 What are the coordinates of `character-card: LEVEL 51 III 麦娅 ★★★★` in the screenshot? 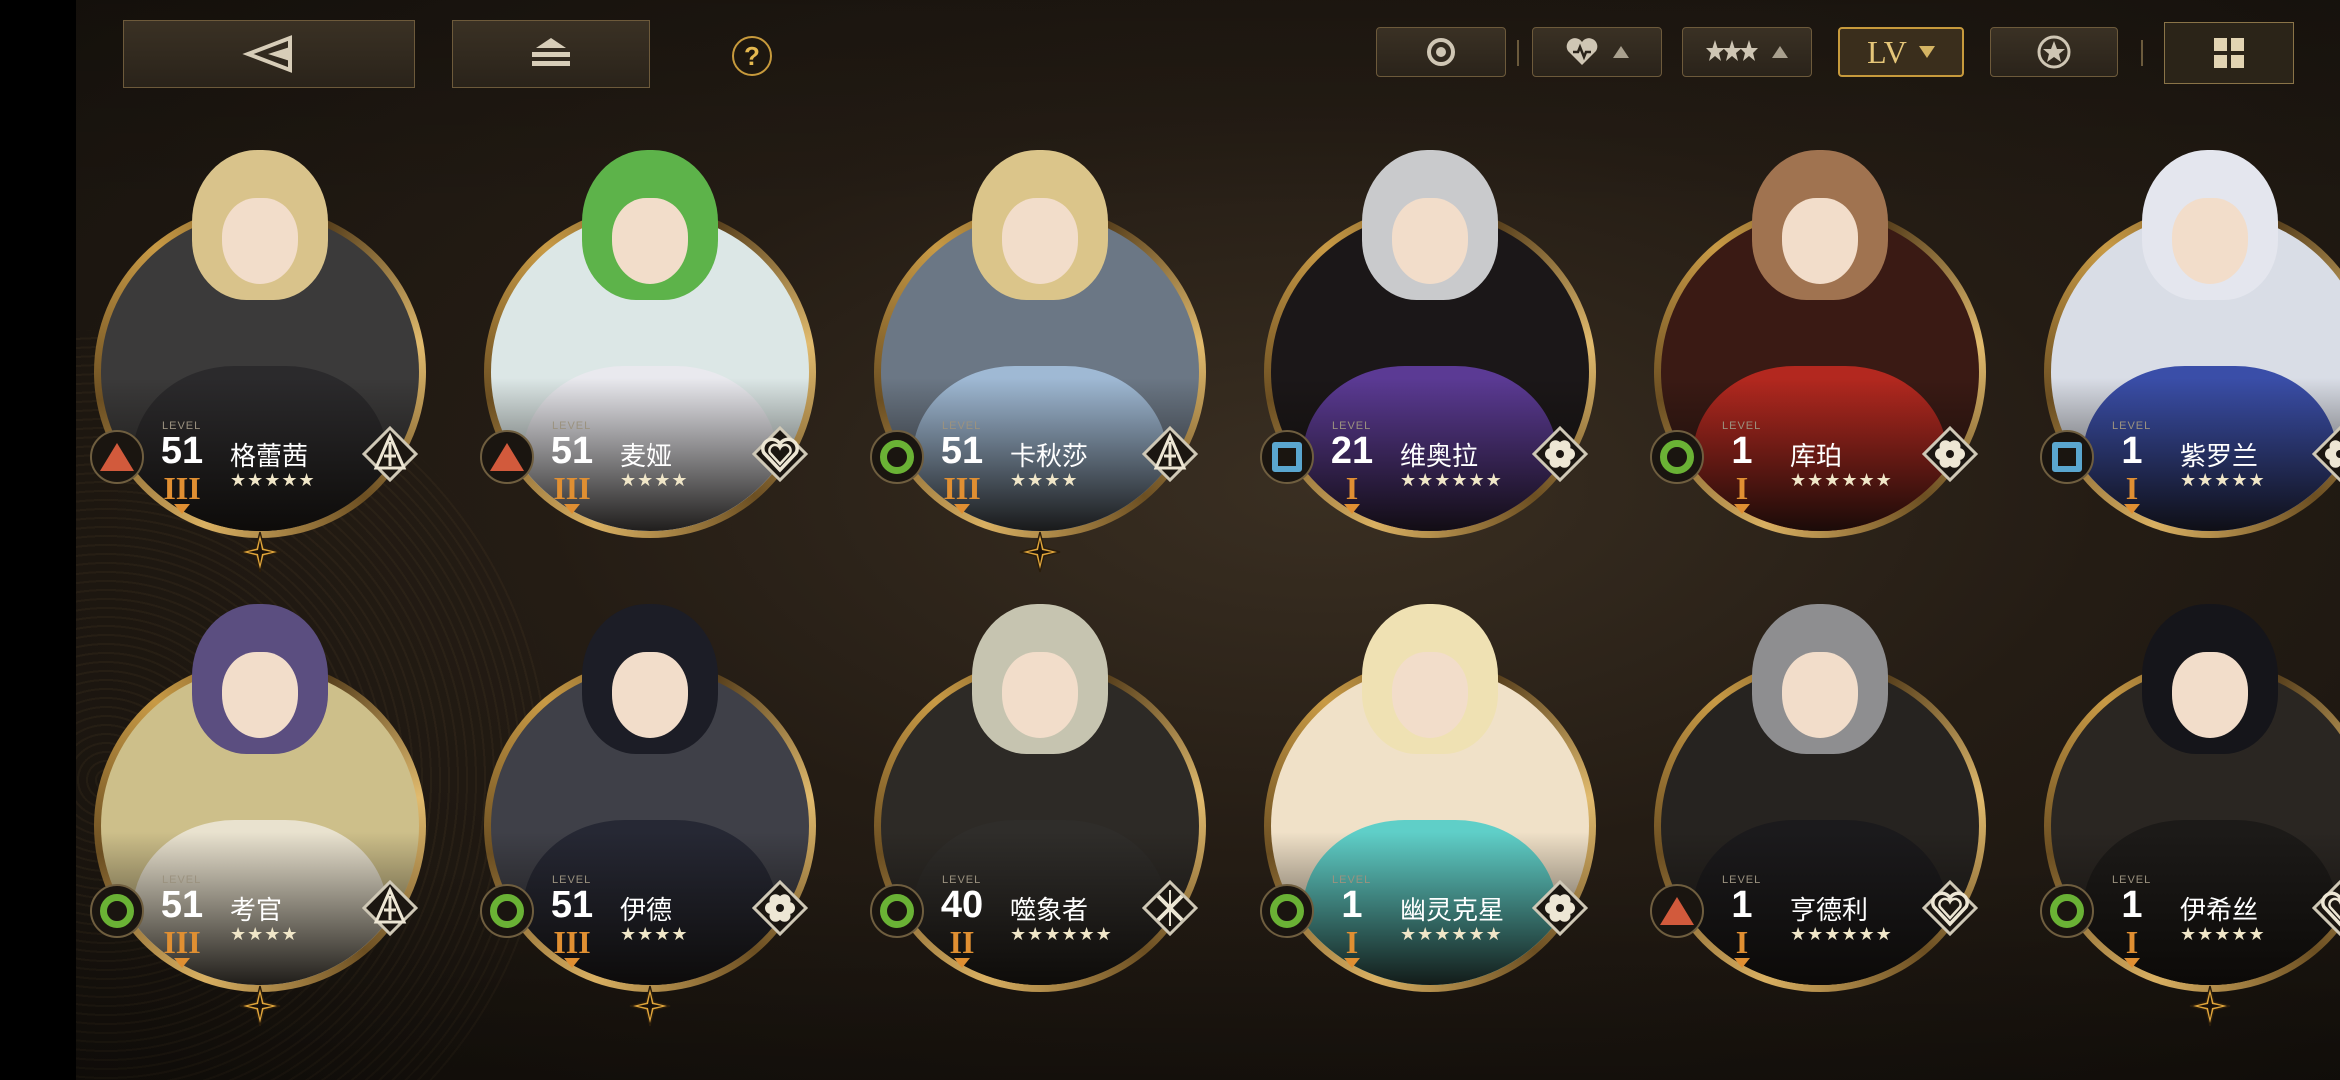 It's located at (650, 350).